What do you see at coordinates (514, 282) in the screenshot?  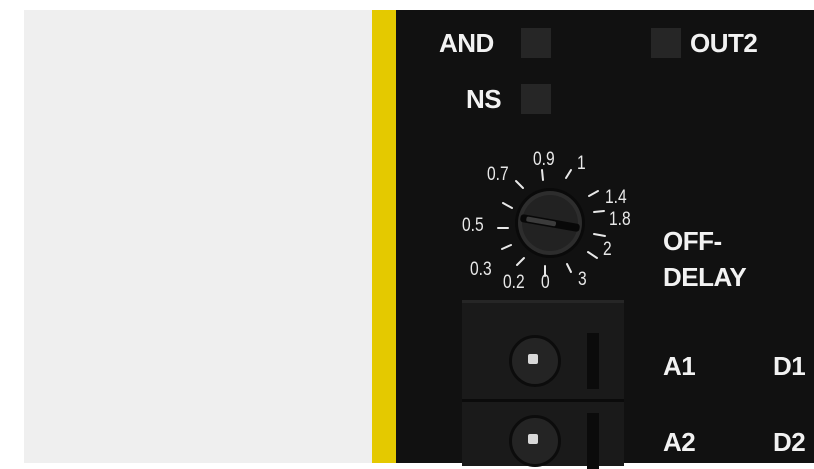 I see `dial-scale-value: 0.2` at bounding box center [514, 282].